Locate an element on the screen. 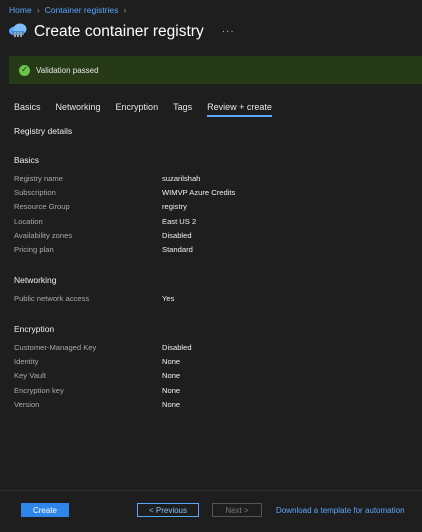 The width and height of the screenshot is (422, 532). detail-label: Key Vault is located at coordinates (30, 375).